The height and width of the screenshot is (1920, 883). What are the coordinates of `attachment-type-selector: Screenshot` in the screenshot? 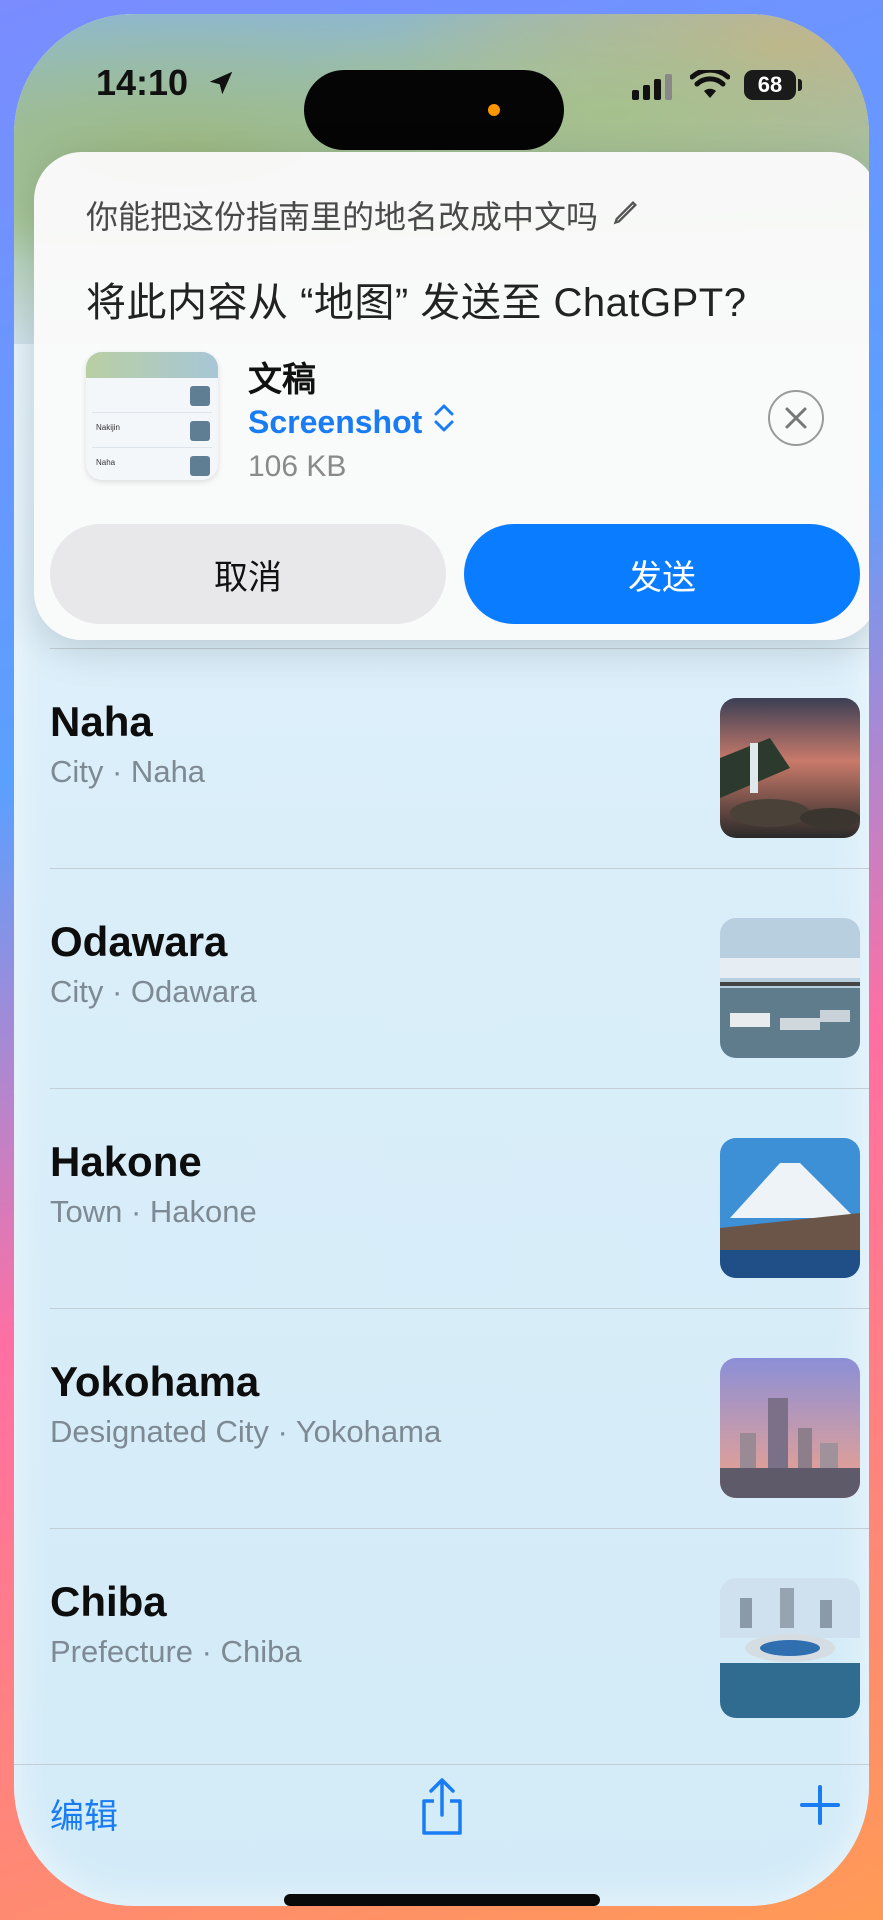 It's located at (352, 422).